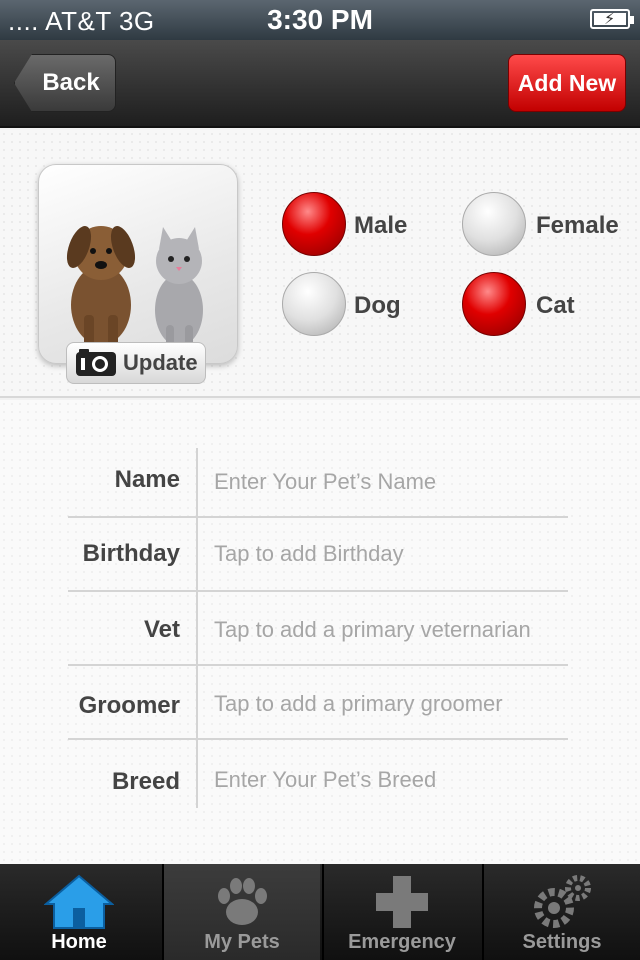 This screenshot has width=640, height=960. I want to click on cross-icon, so click(402, 902).